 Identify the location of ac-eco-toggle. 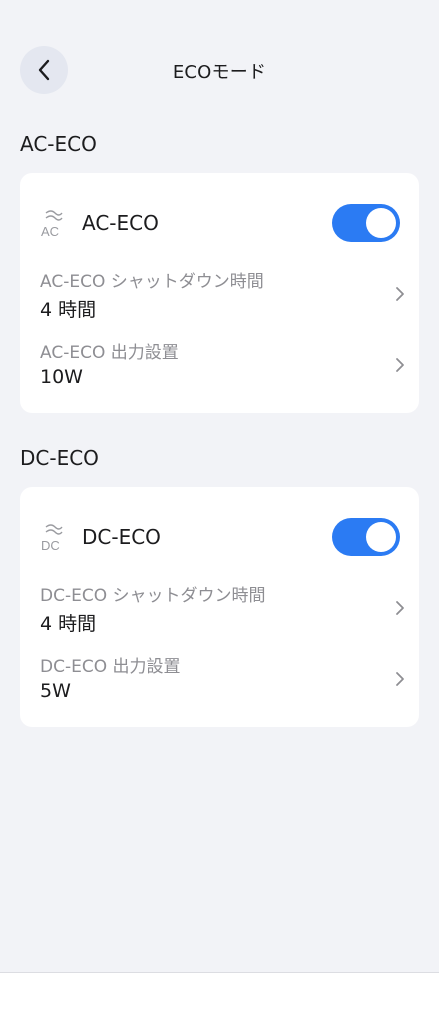
(366, 223).